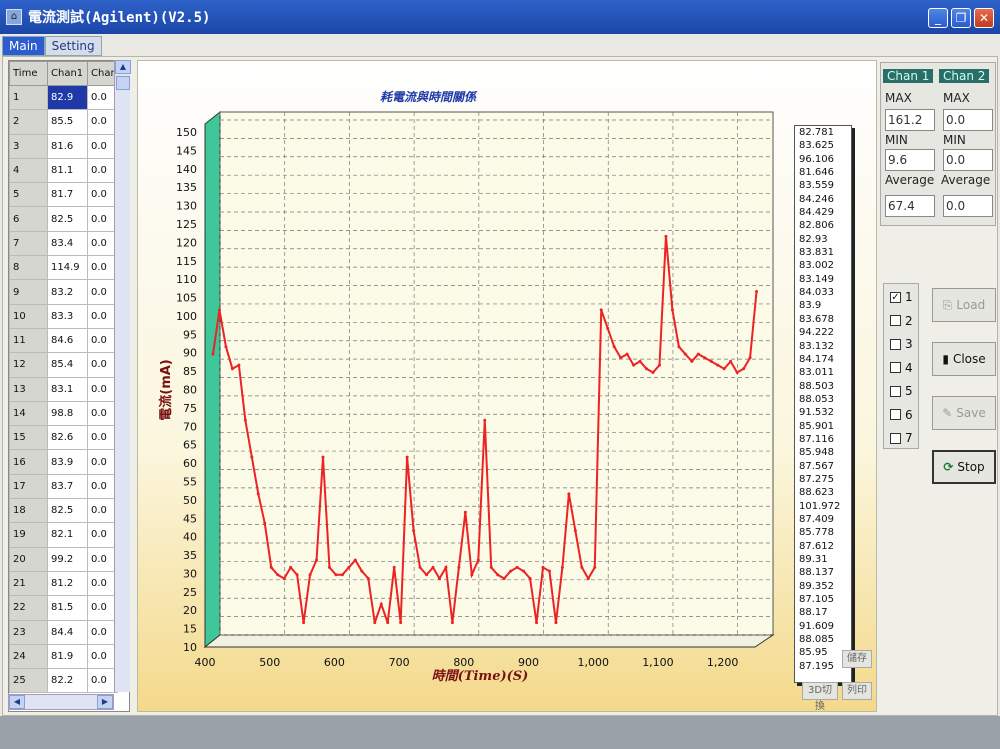 The width and height of the screenshot is (1000, 749). I want to click on column-header-chan1: Chan1, so click(67, 73).